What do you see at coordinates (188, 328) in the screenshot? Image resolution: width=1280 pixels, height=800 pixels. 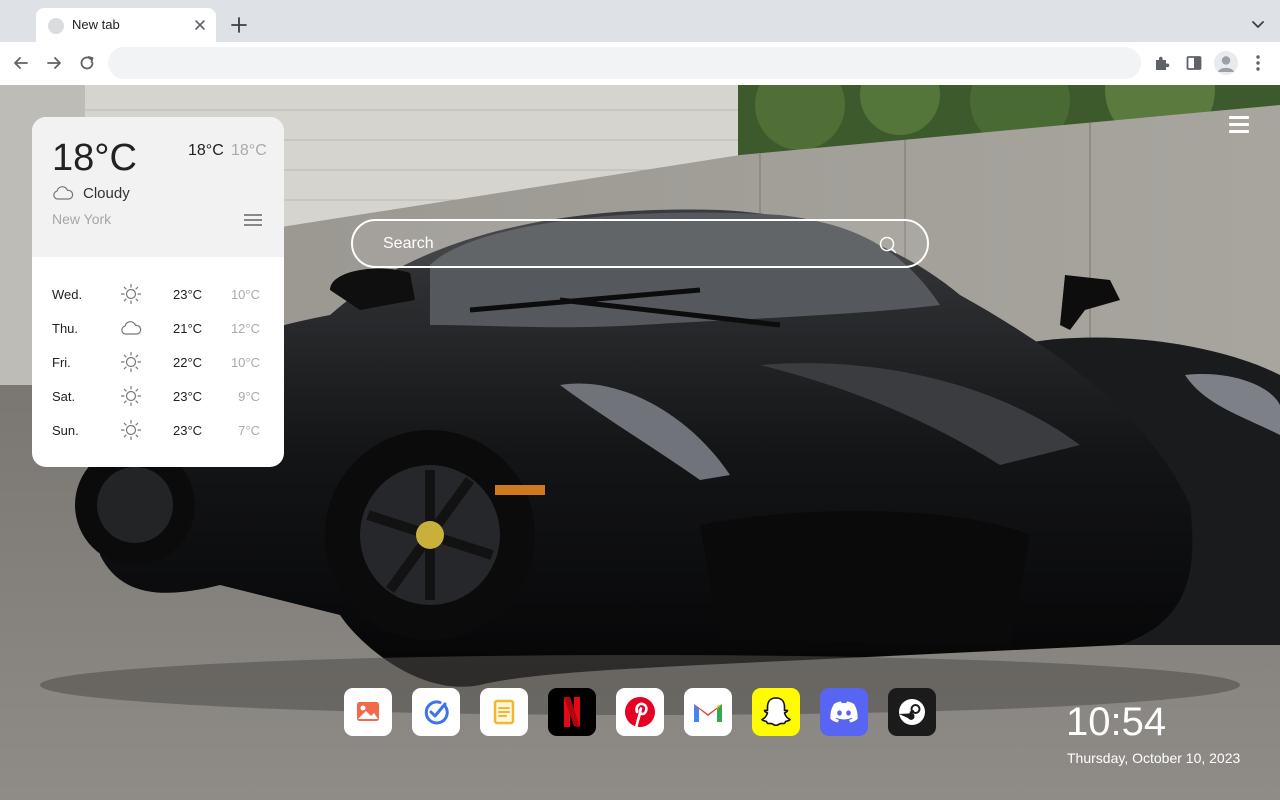 I see `forecast-high: 21°C` at bounding box center [188, 328].